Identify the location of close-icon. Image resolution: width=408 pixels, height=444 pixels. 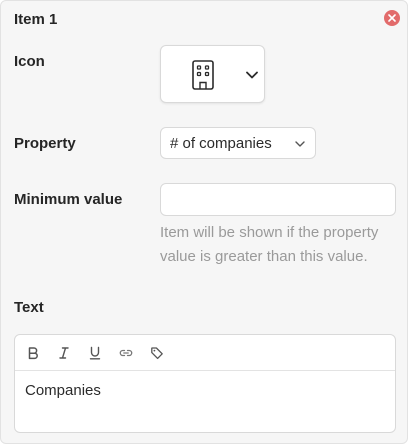
(392, 18).